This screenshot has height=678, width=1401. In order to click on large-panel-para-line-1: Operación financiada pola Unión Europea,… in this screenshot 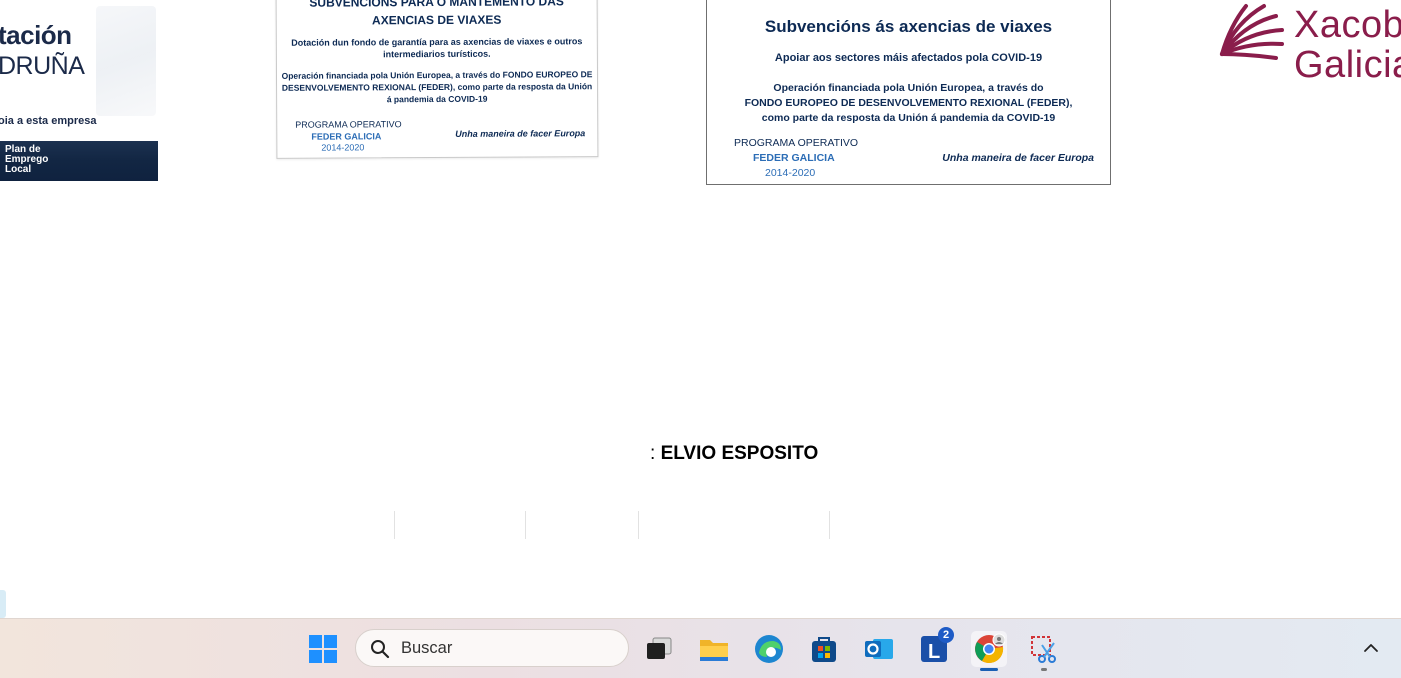, I will do `click(908, 88)`.